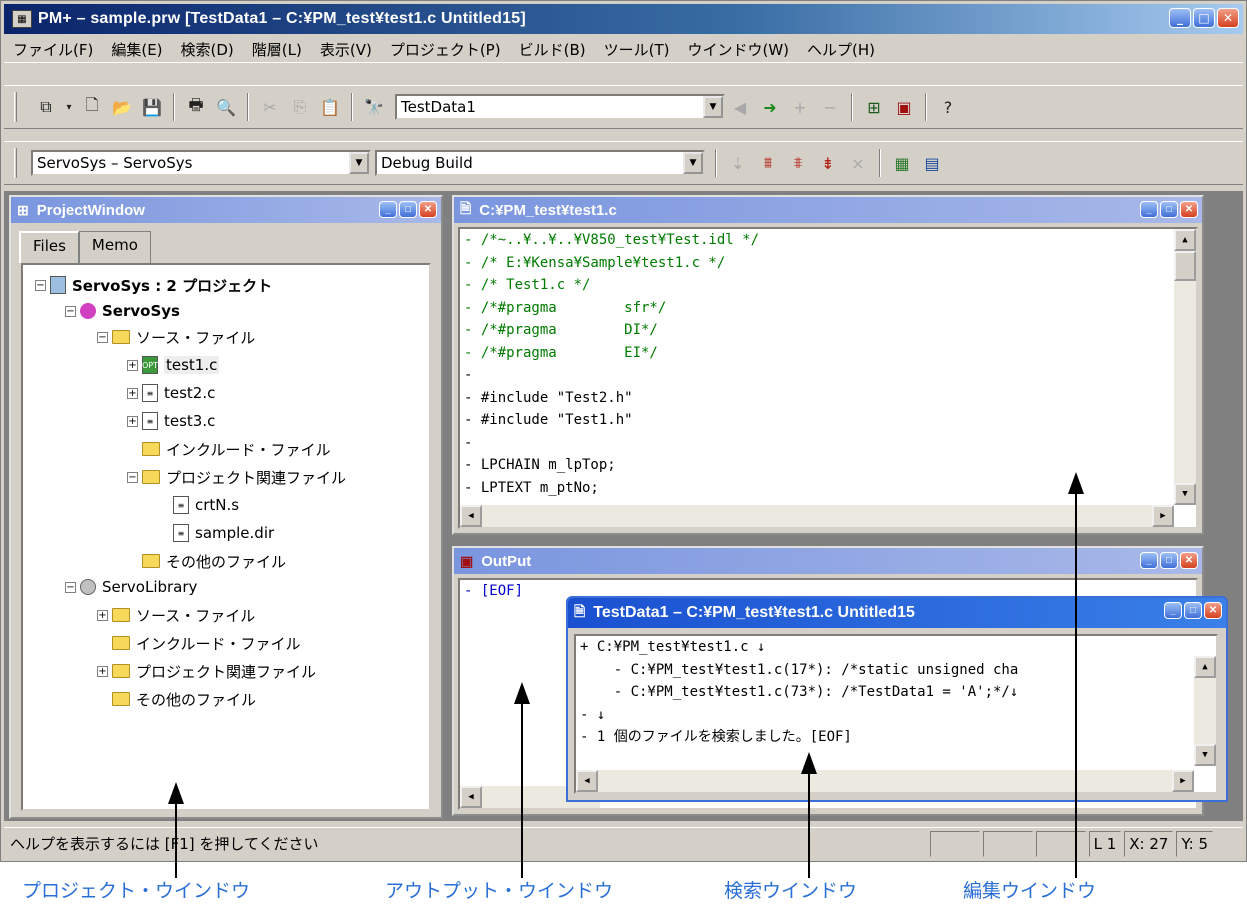 This screenshot has height=914, width=1247. What do you see at coordinates (800, 107) in the screenshot?
I see `plus-icon: +` at bounding box center [800, 107].